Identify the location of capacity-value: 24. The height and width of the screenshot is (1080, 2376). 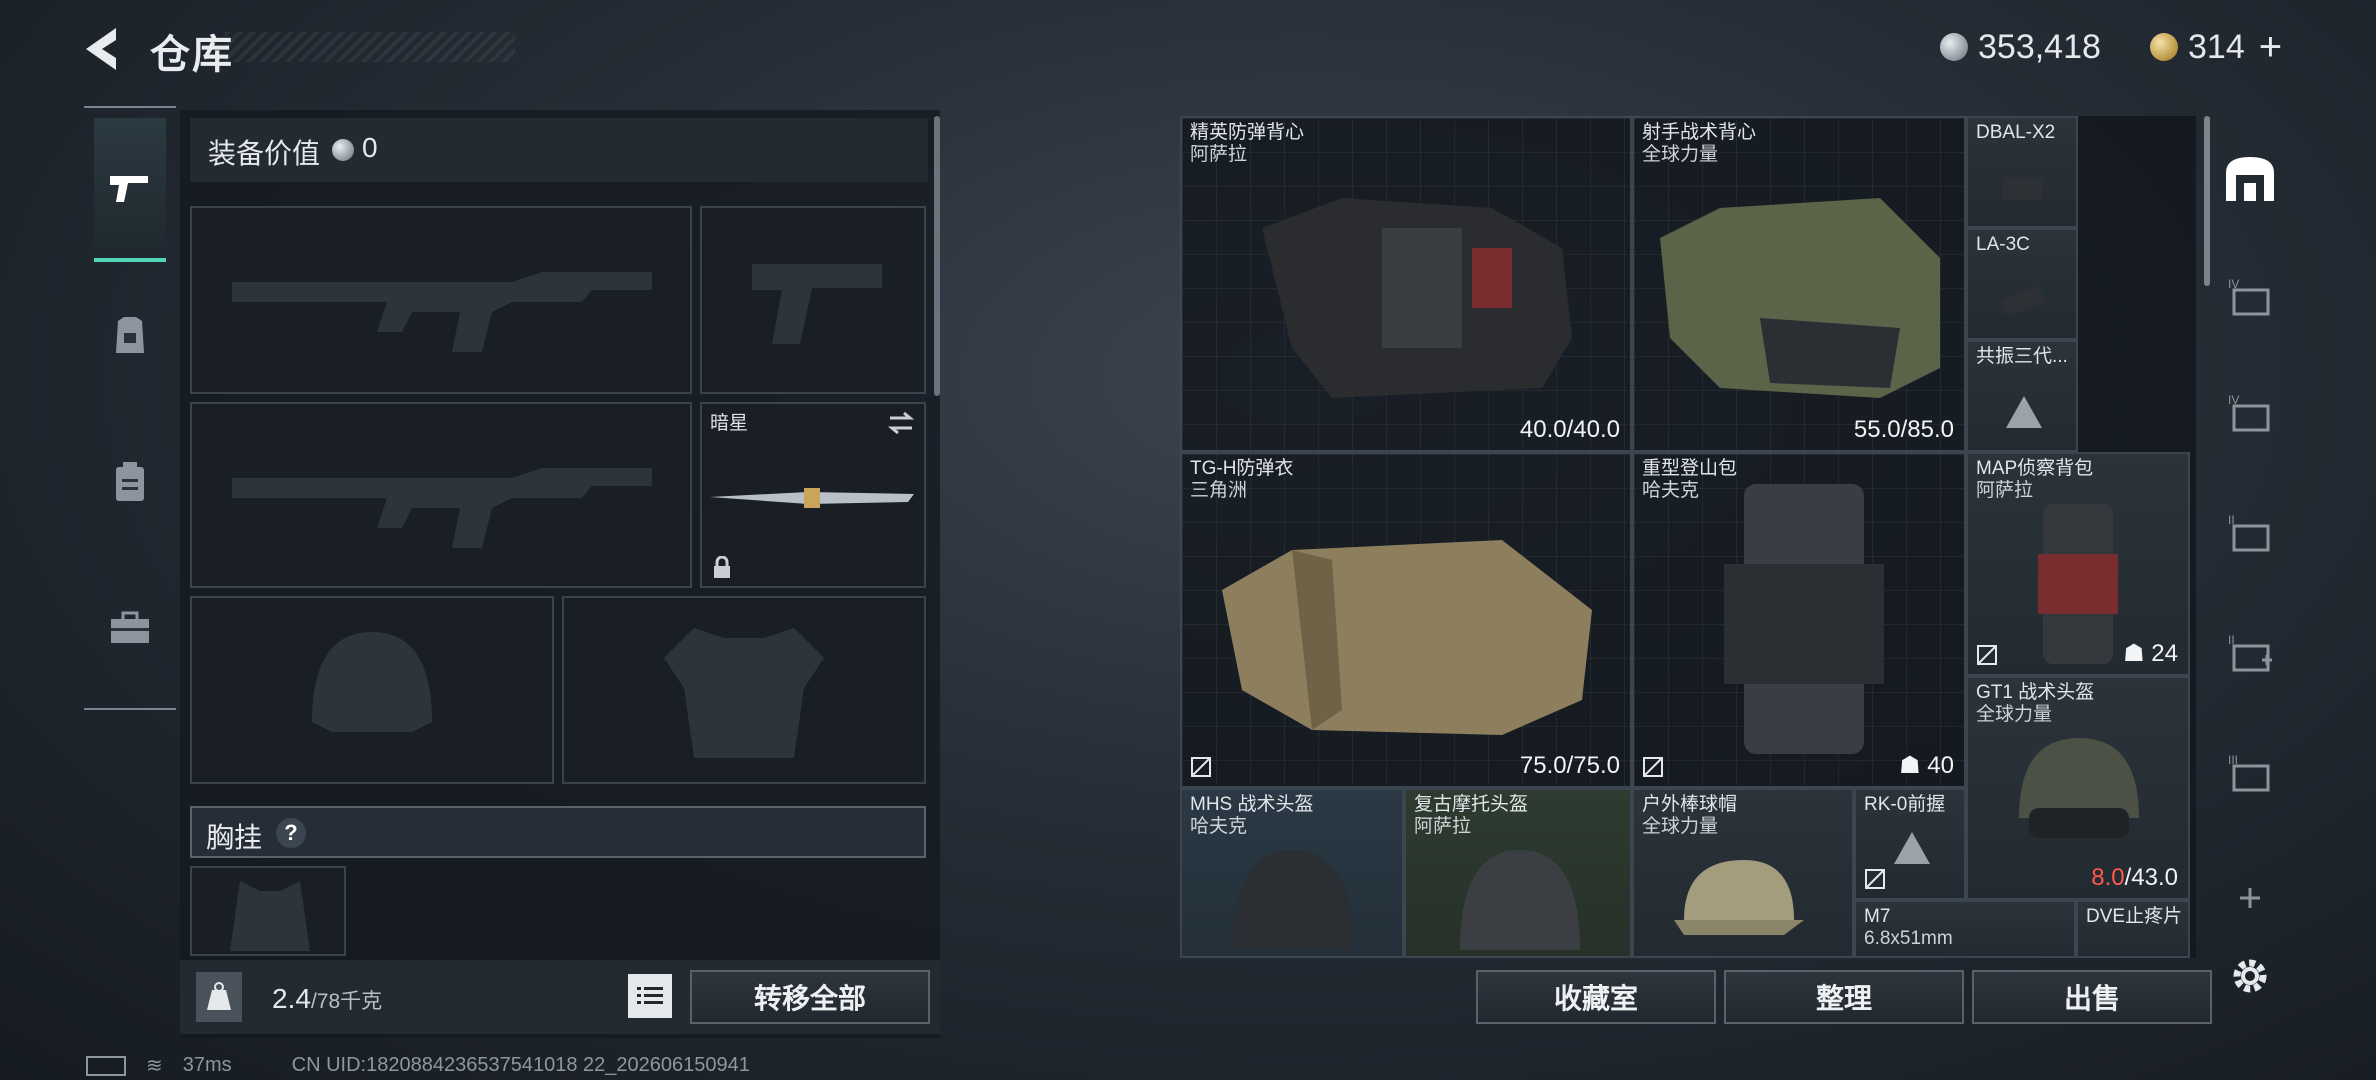
(2164, 653).